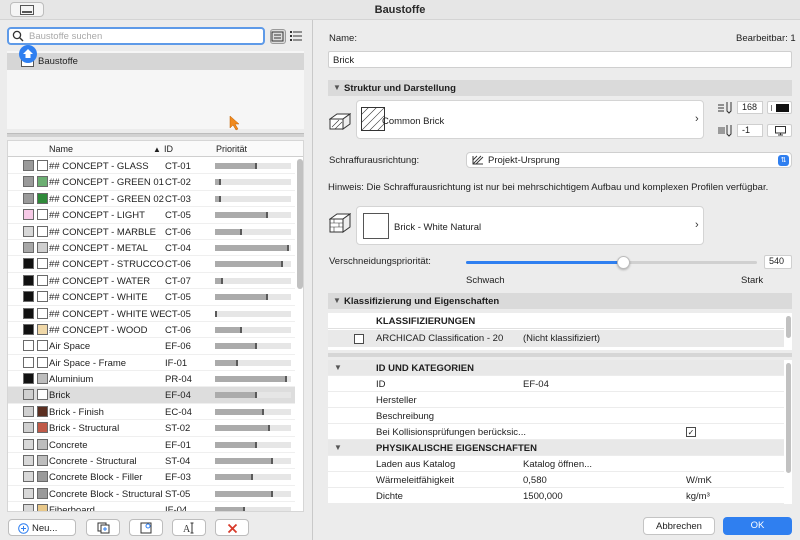  Describe the element at coordinates (231, 149) in the screenshot. I see `column-priority: Priorität` at that location.